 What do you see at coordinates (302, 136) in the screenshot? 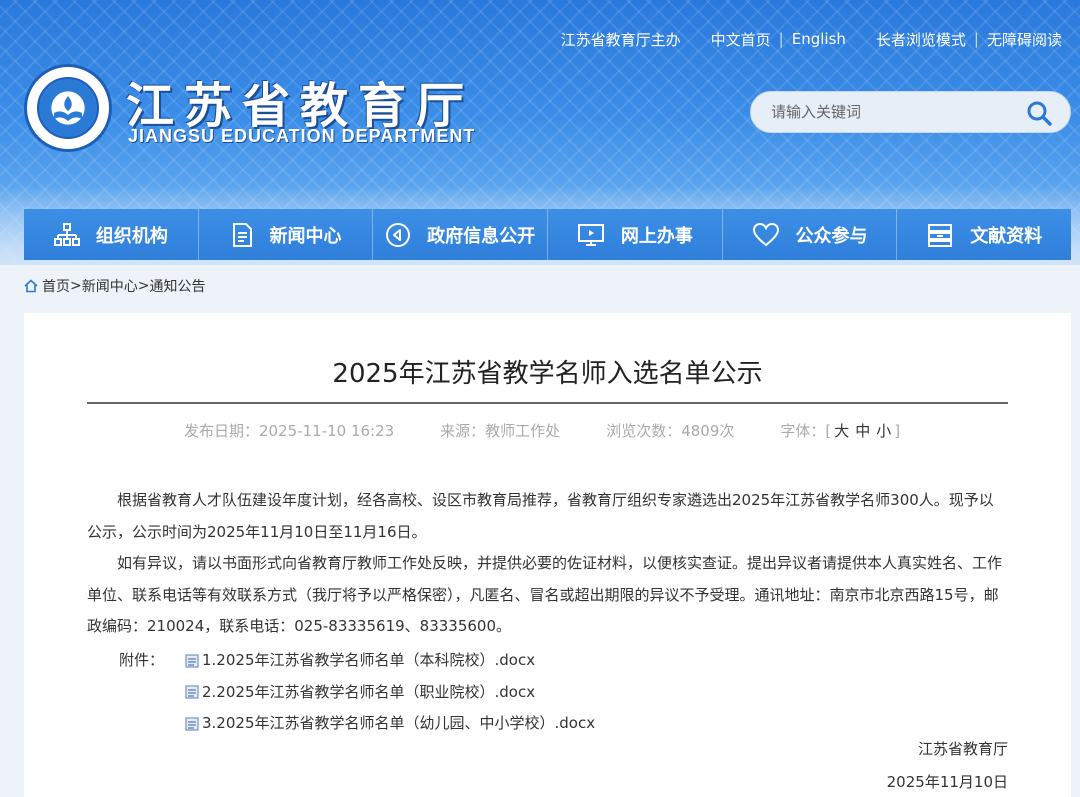
I see `site-subtitle: JIANGSU EDUCATION DEPARTMENT` at bounding box center [302, 136].